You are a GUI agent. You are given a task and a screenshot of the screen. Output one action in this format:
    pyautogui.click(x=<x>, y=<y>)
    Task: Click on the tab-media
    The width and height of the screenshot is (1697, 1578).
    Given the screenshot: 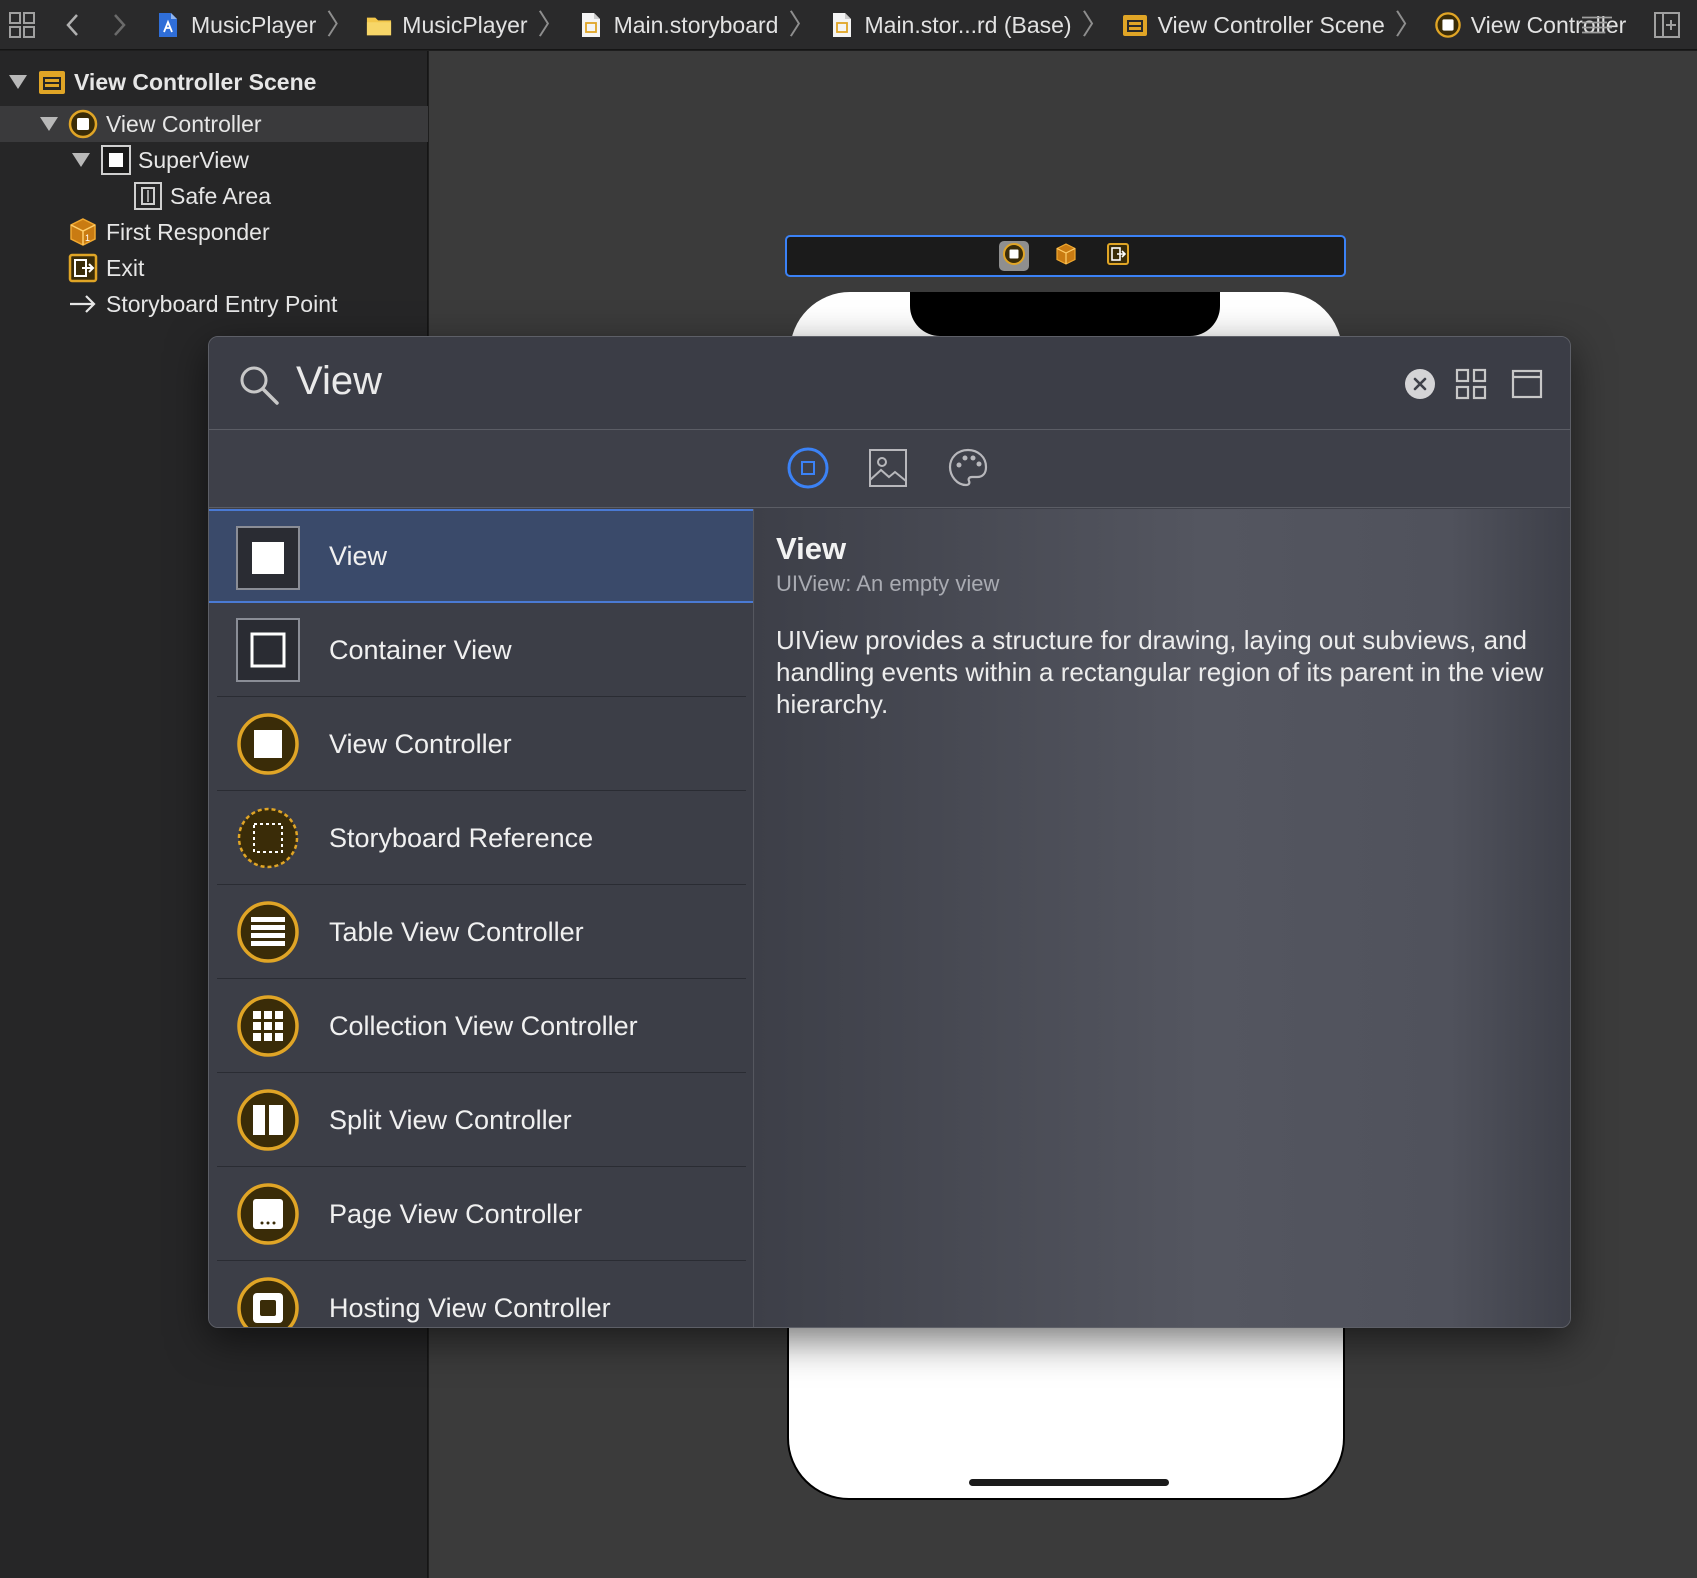 What is the action you would take?
    pyautogui.click(x=888, y=470)
    